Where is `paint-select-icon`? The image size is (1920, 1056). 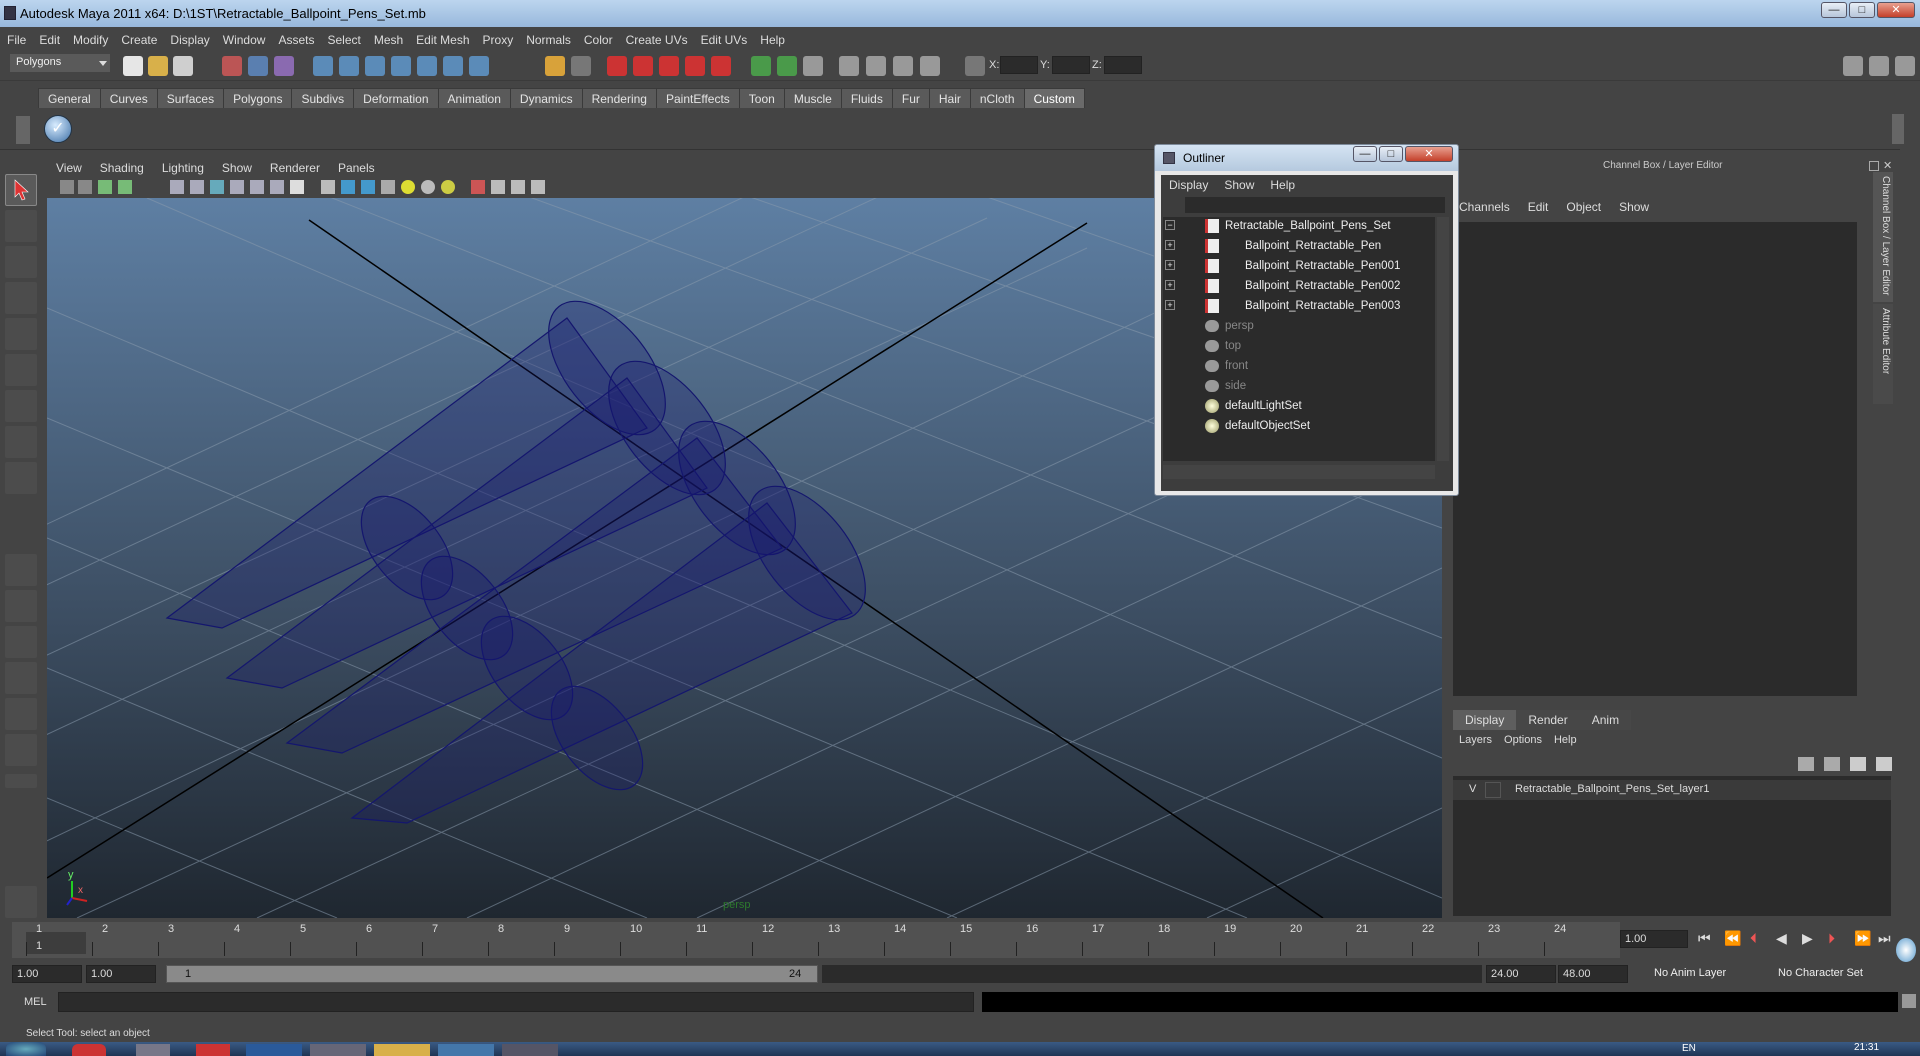 paint-select-icon is located at coordinates (21, 262).